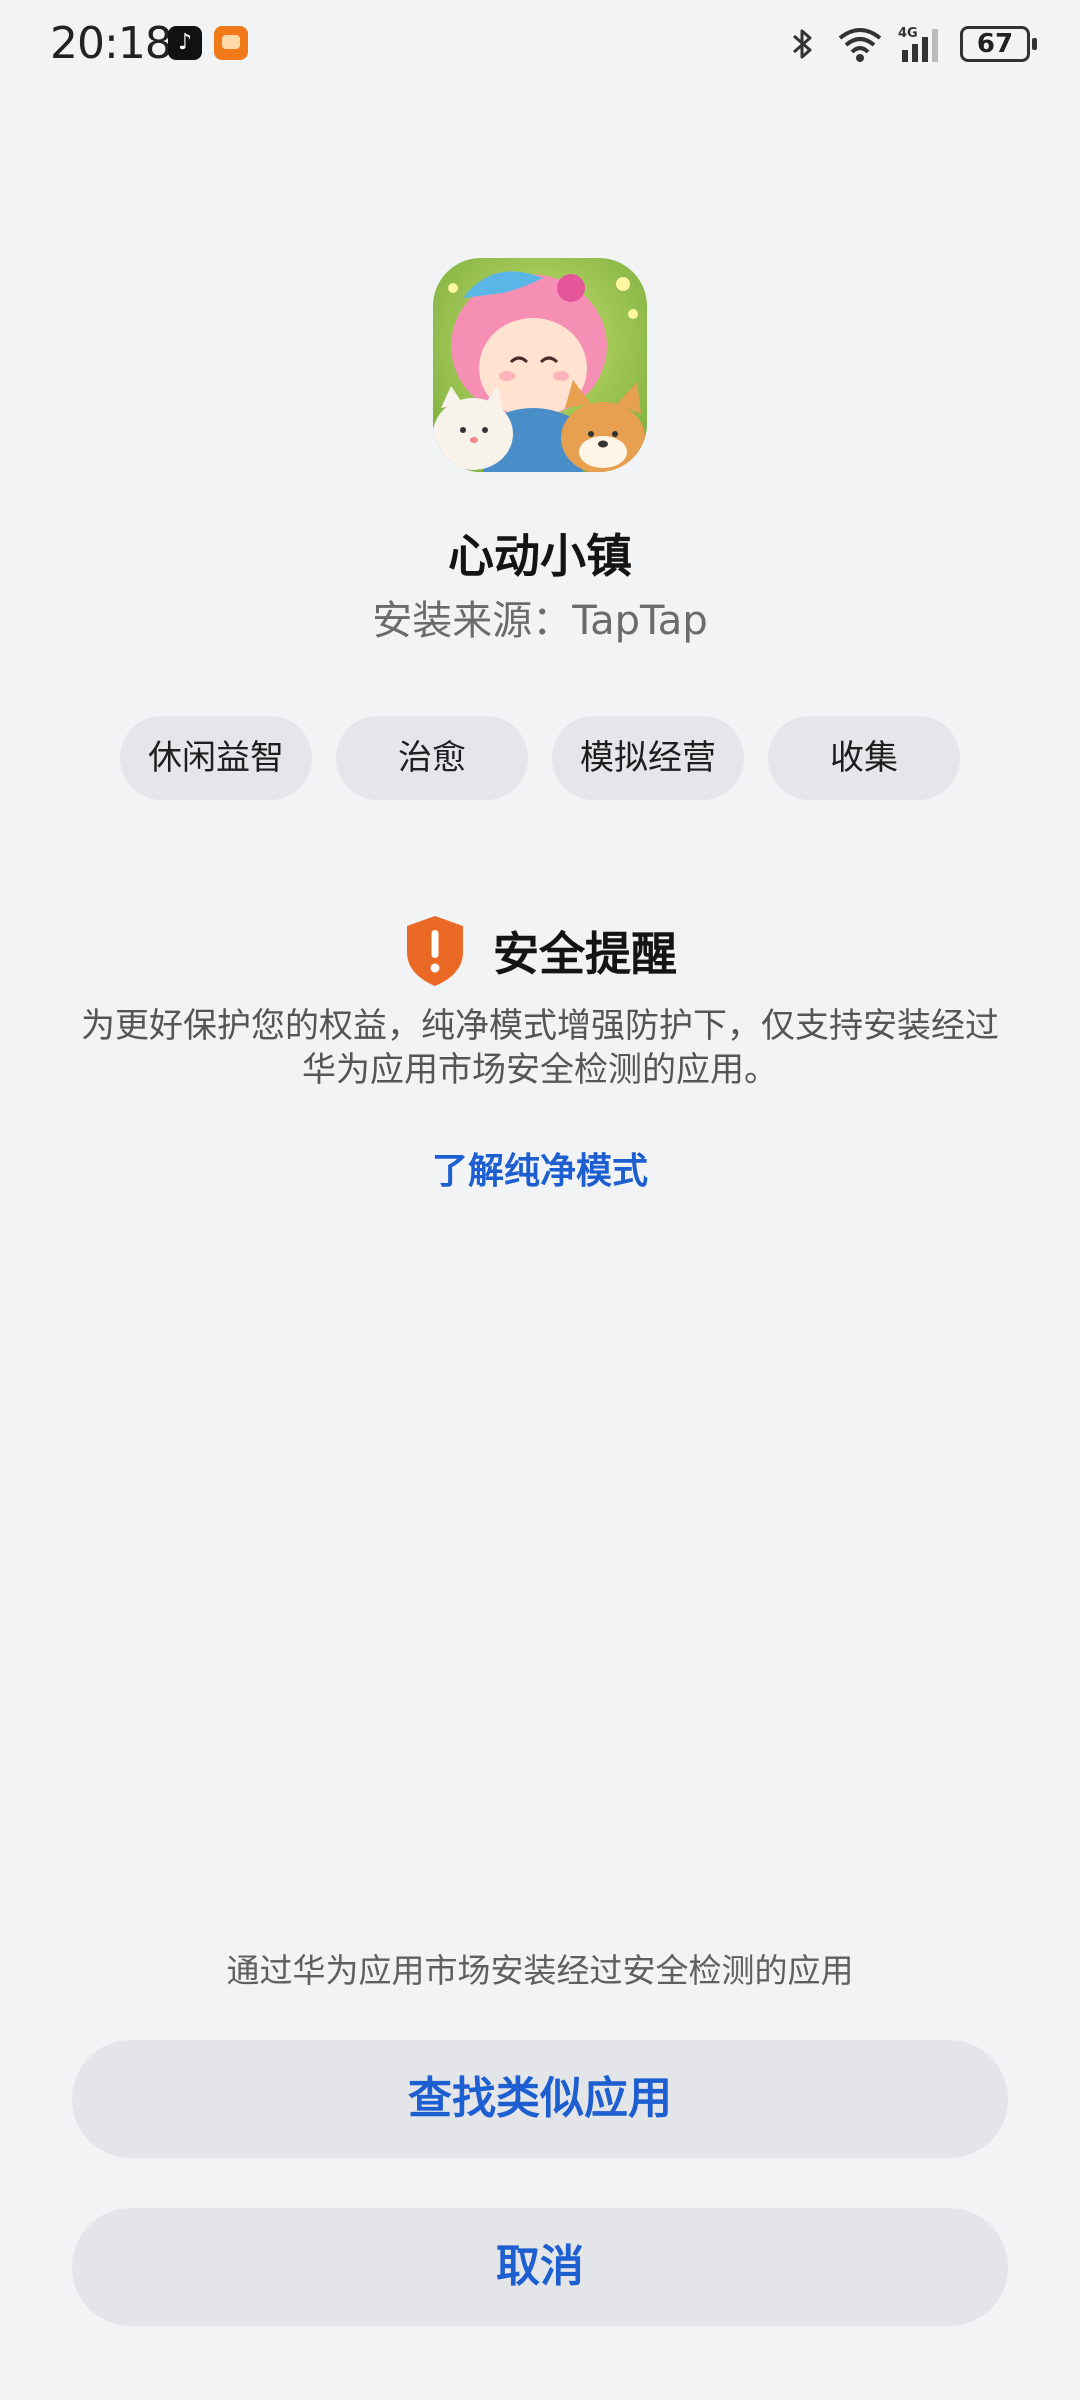 Image resolution: width=1080 pixels, height=2400 pixels. Describe the element at coordinates (540, 556) in the screenshot. I see `app-name: 心动小镇` at that location.